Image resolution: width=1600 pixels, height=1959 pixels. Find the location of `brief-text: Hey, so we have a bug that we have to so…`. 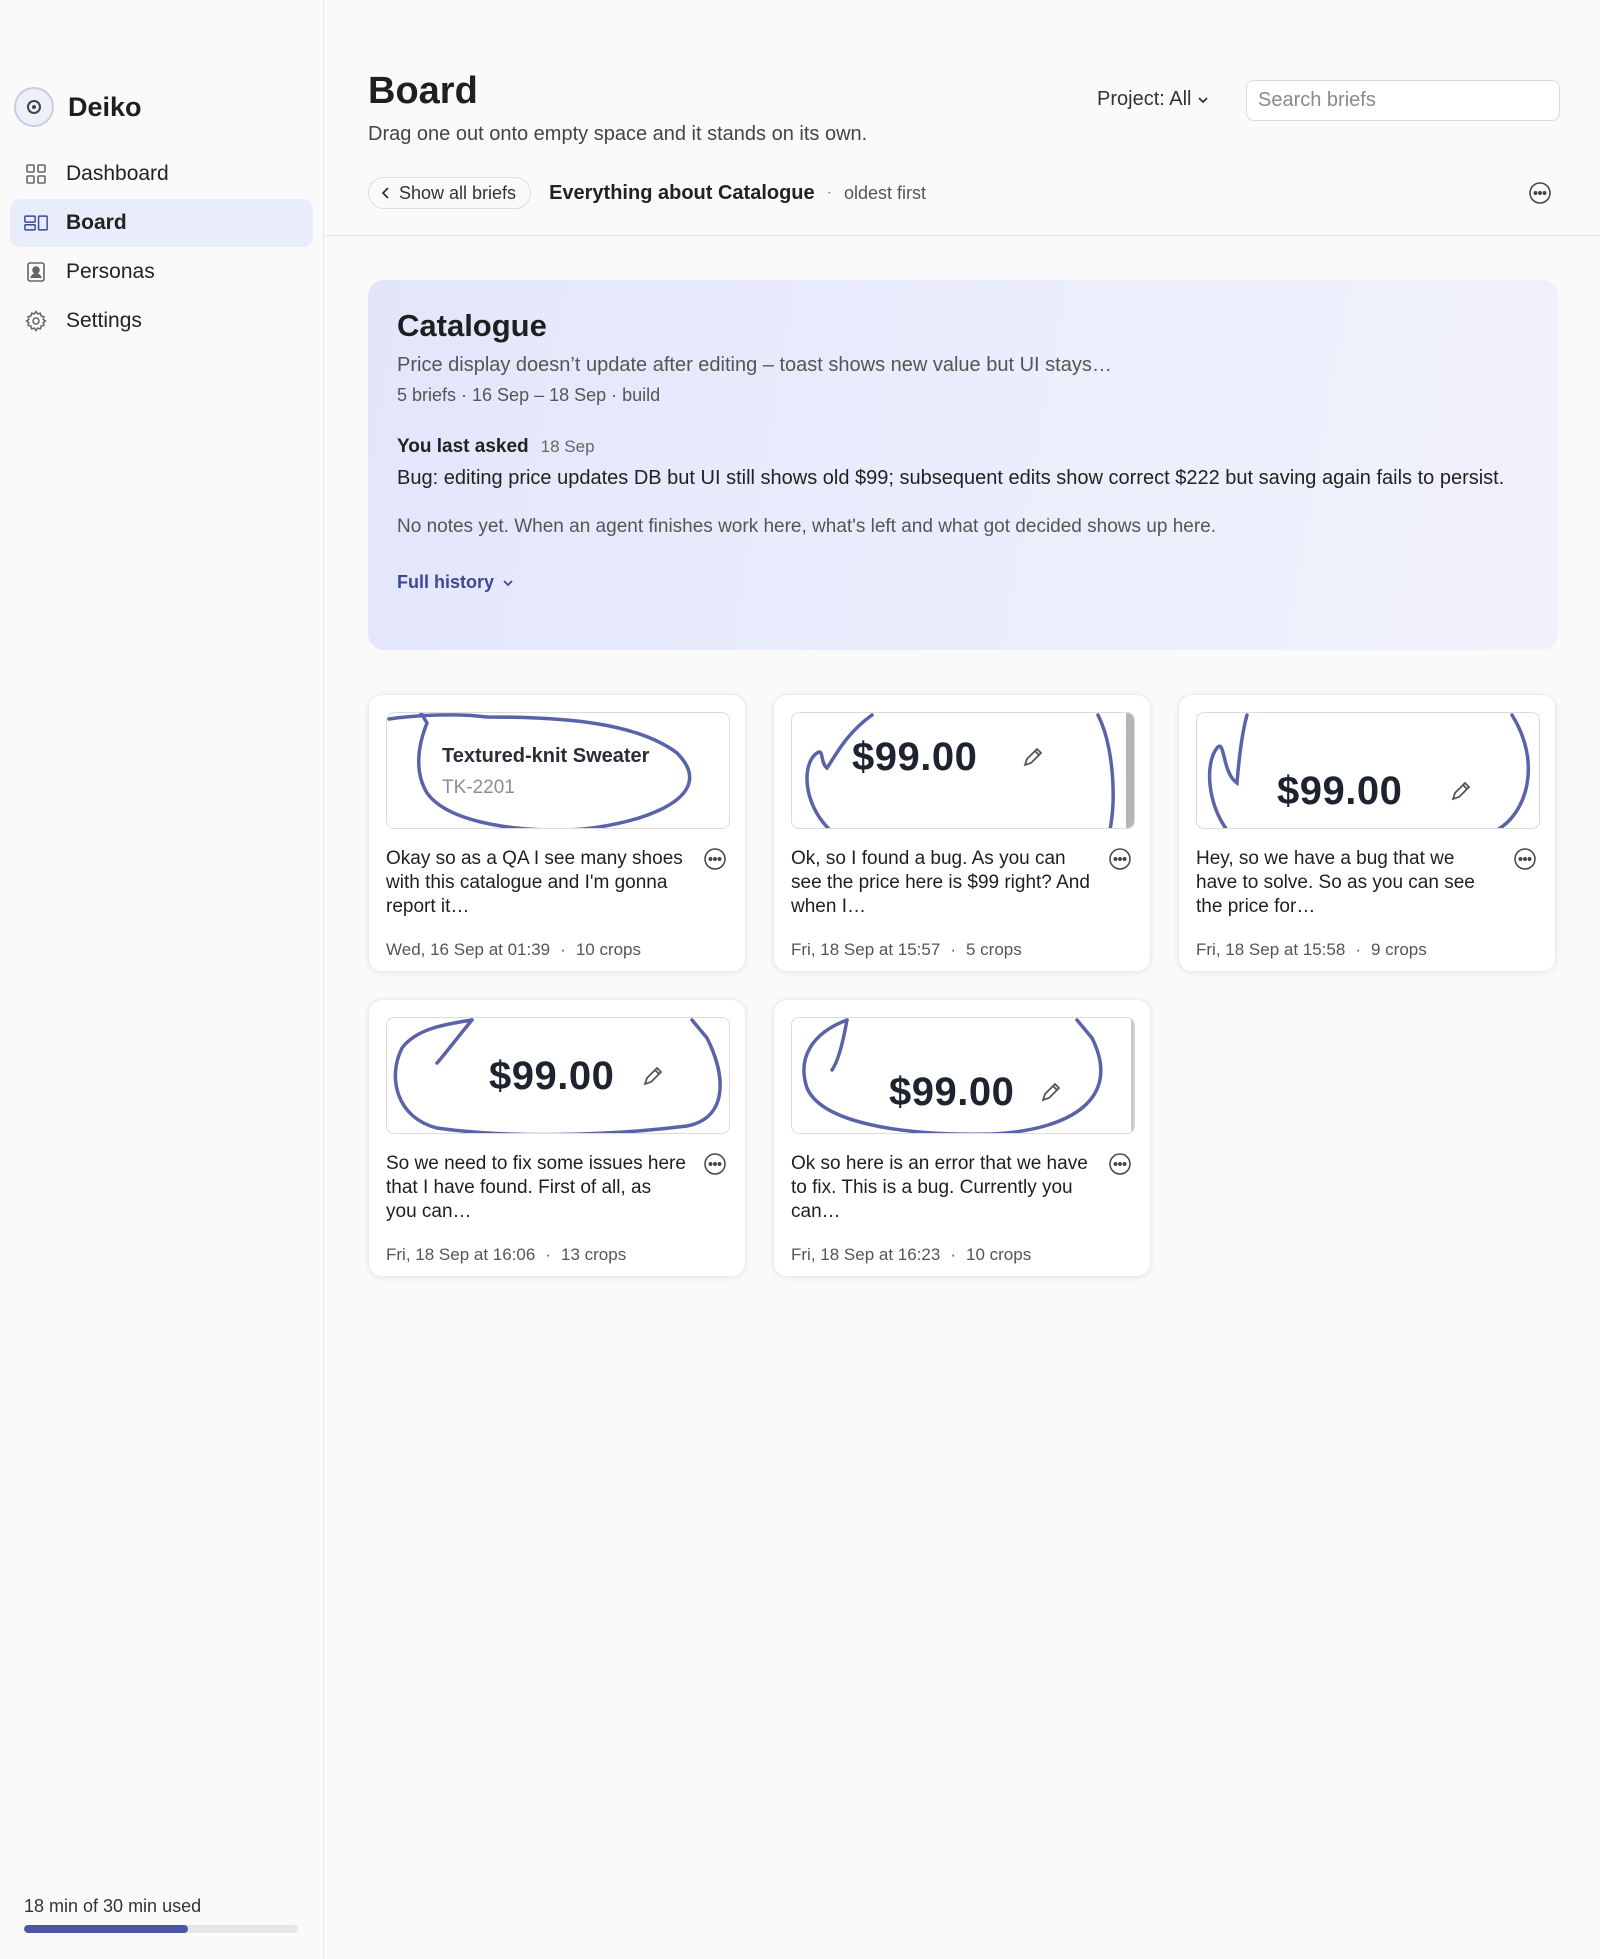

brief-text: Hey, so we have a bug that we have to so… is located at coordinates (1335, 882).